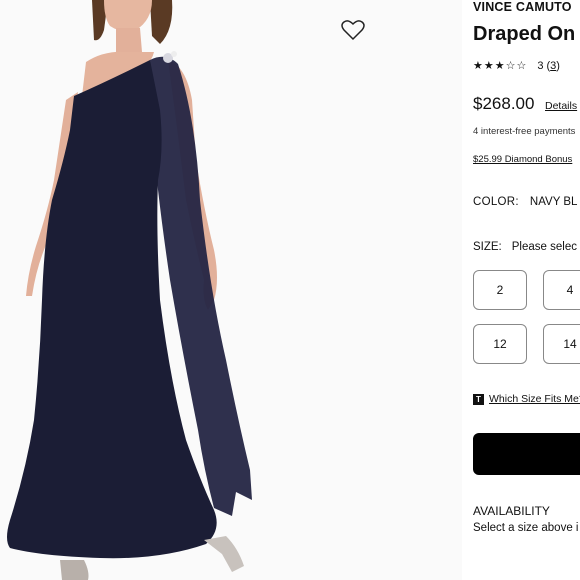 This screenshot has height=580, width=580. I want to click on size-fit-finder: T Which Size Fits Me?, so click(526, 399).